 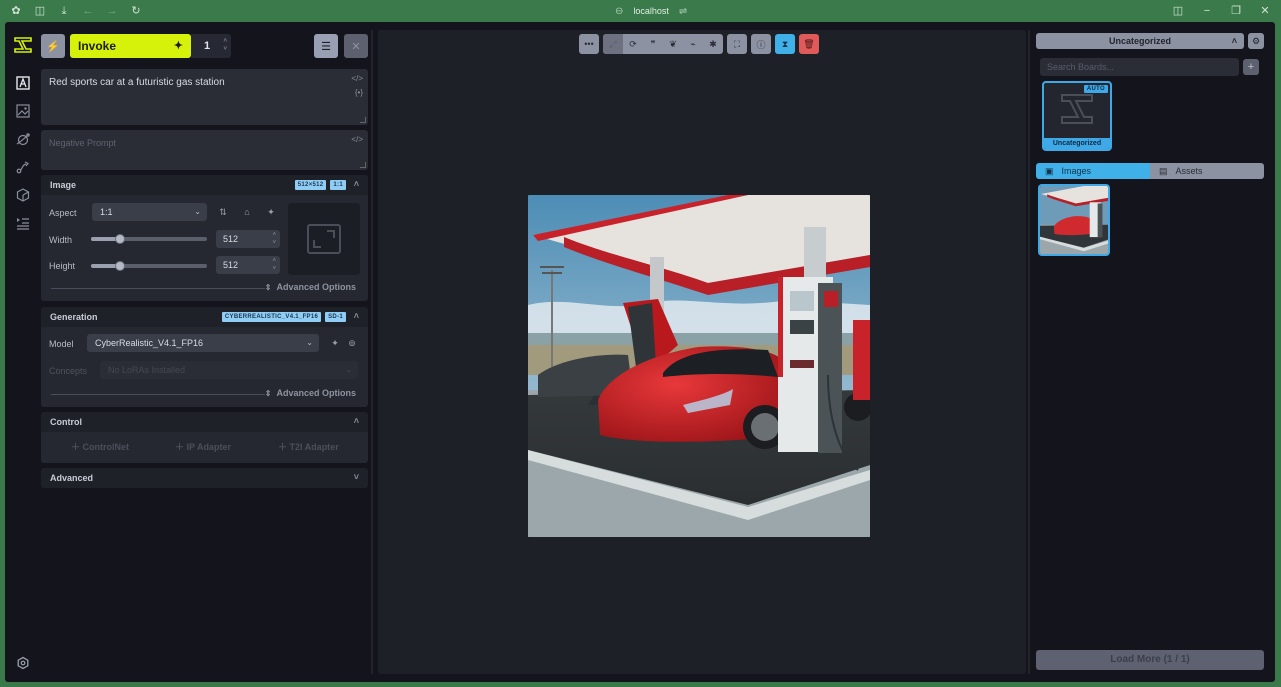 What do you see at coordinates (1178, 11) in the screenshot?
I see `split-view-icon: ◫` at bounding box center [1178, 11].